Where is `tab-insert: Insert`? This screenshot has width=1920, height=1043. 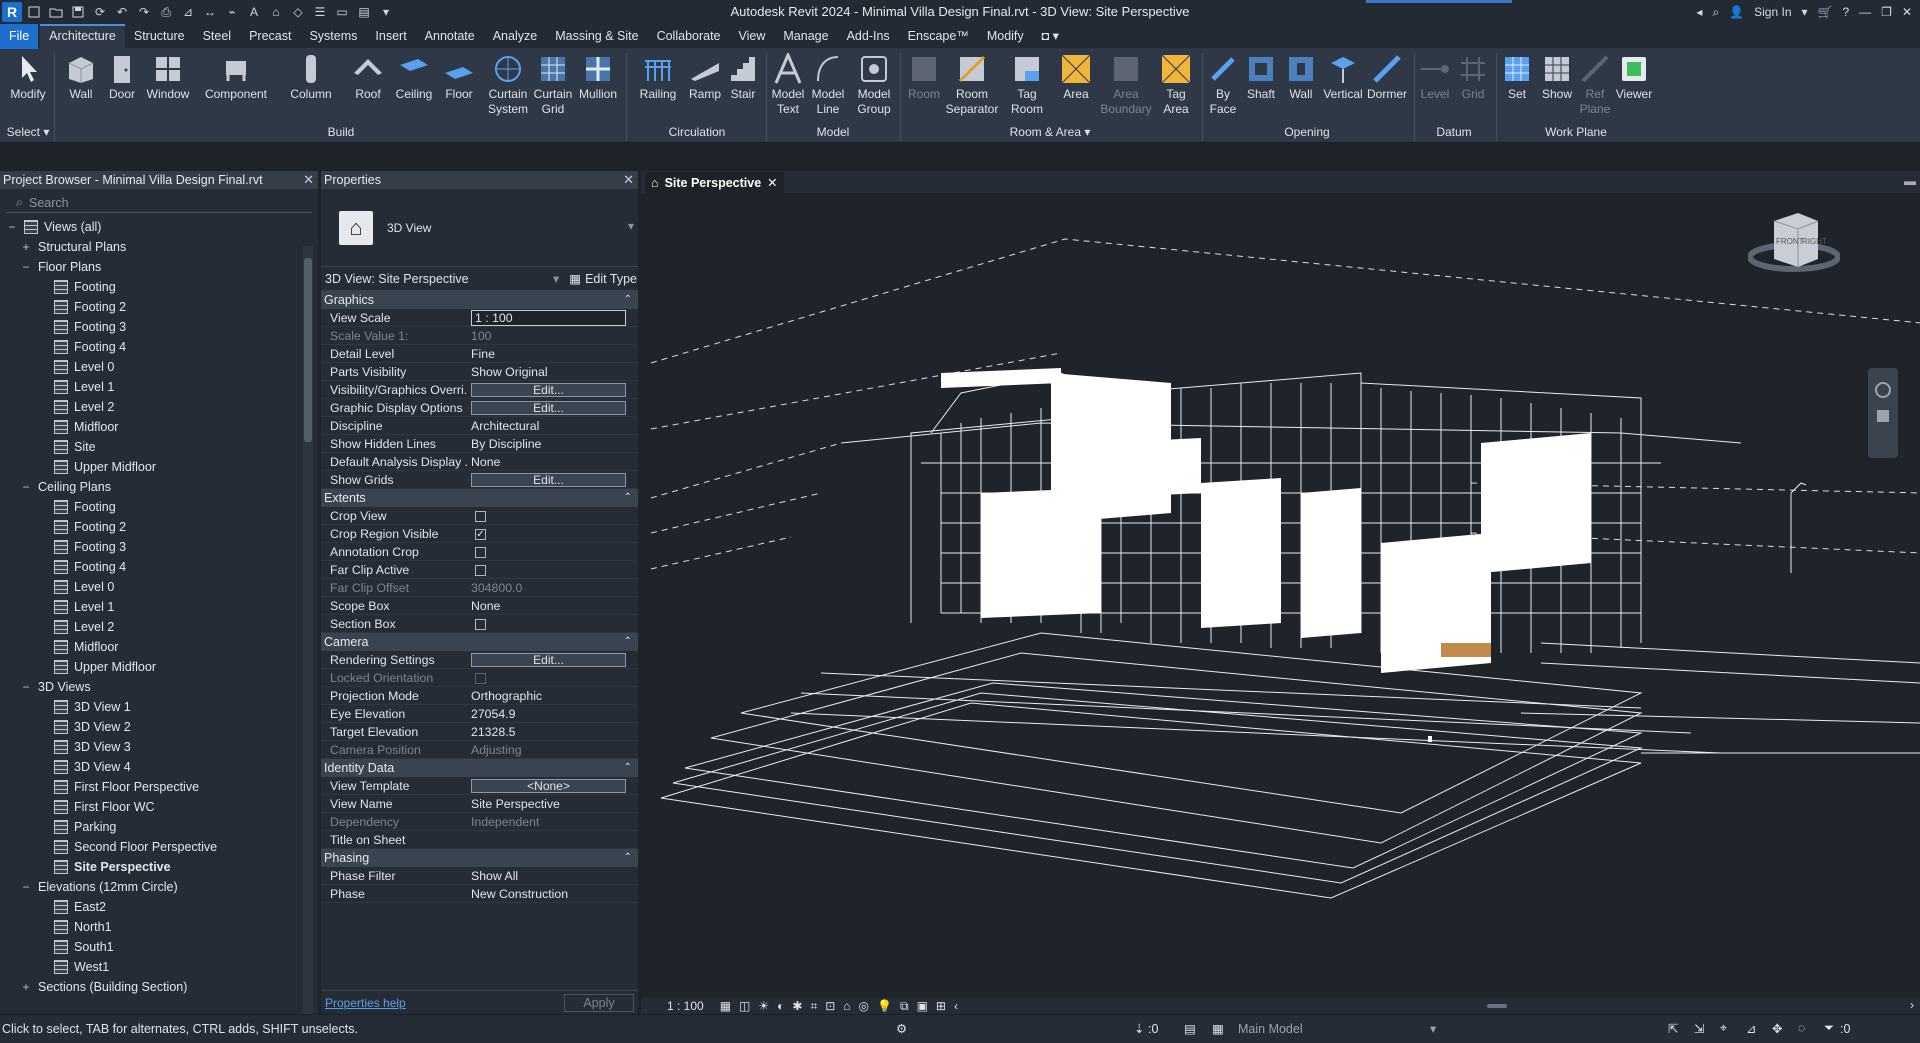
tab-insert: Insert is located at coordinates (390, 36).